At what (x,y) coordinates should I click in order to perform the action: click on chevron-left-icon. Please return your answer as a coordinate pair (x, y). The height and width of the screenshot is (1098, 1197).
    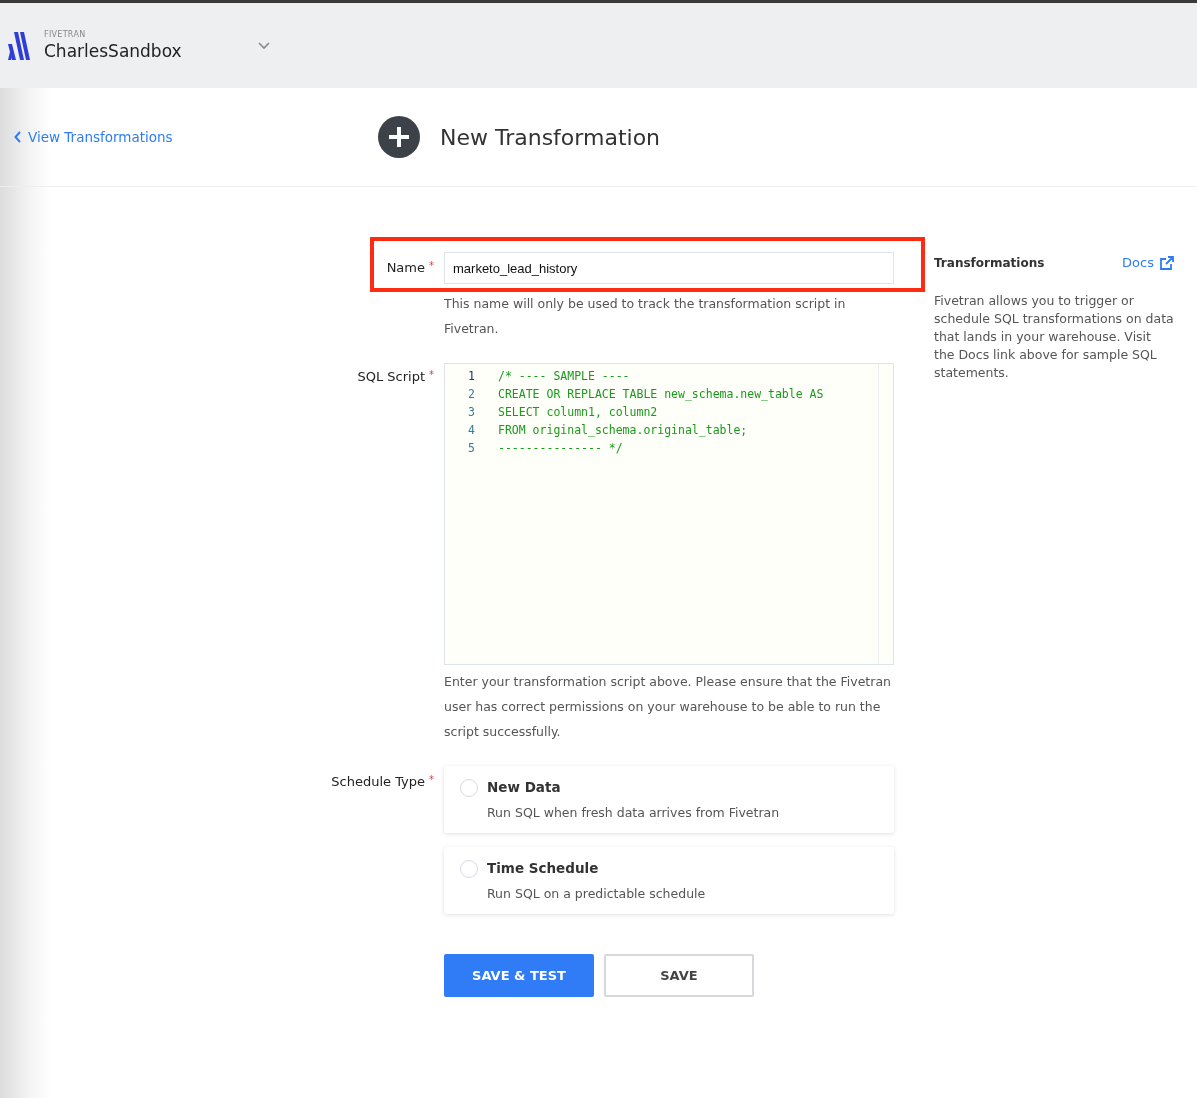
    Looking at the image, I should click on (18, 137).